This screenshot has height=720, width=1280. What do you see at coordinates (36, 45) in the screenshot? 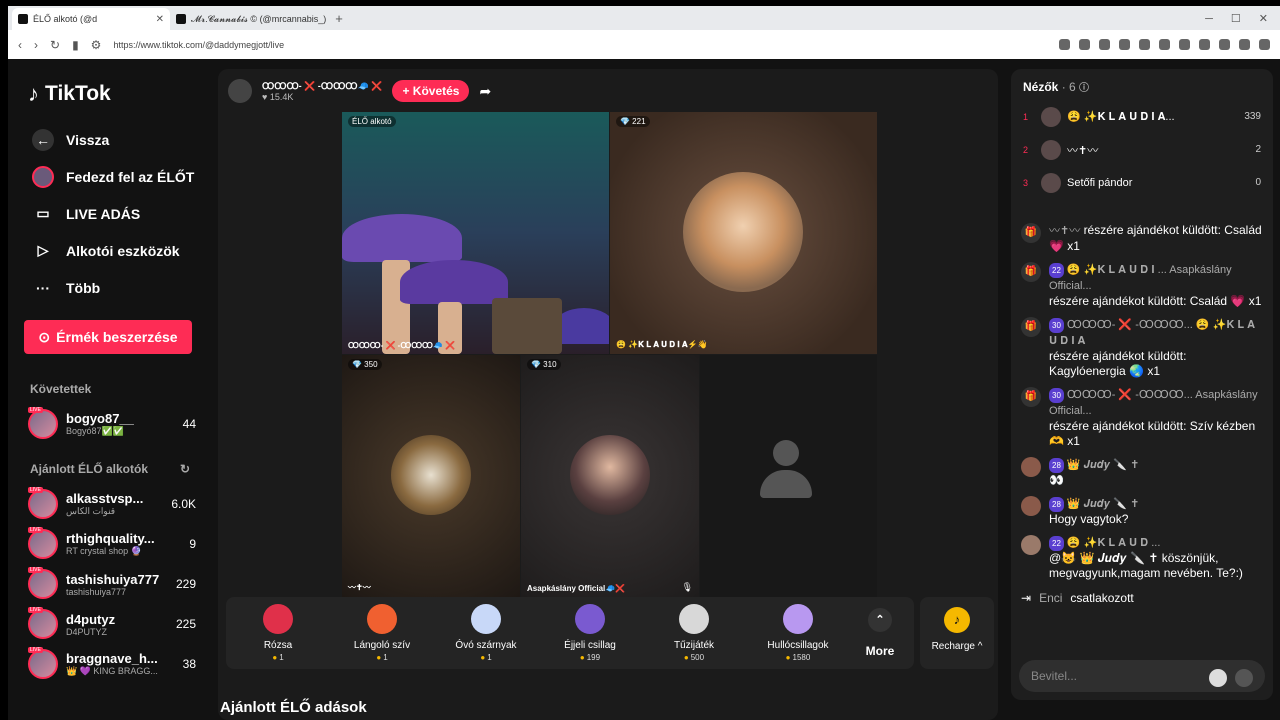
I see `forward-icon: ›` at bounding box center [36, 45].